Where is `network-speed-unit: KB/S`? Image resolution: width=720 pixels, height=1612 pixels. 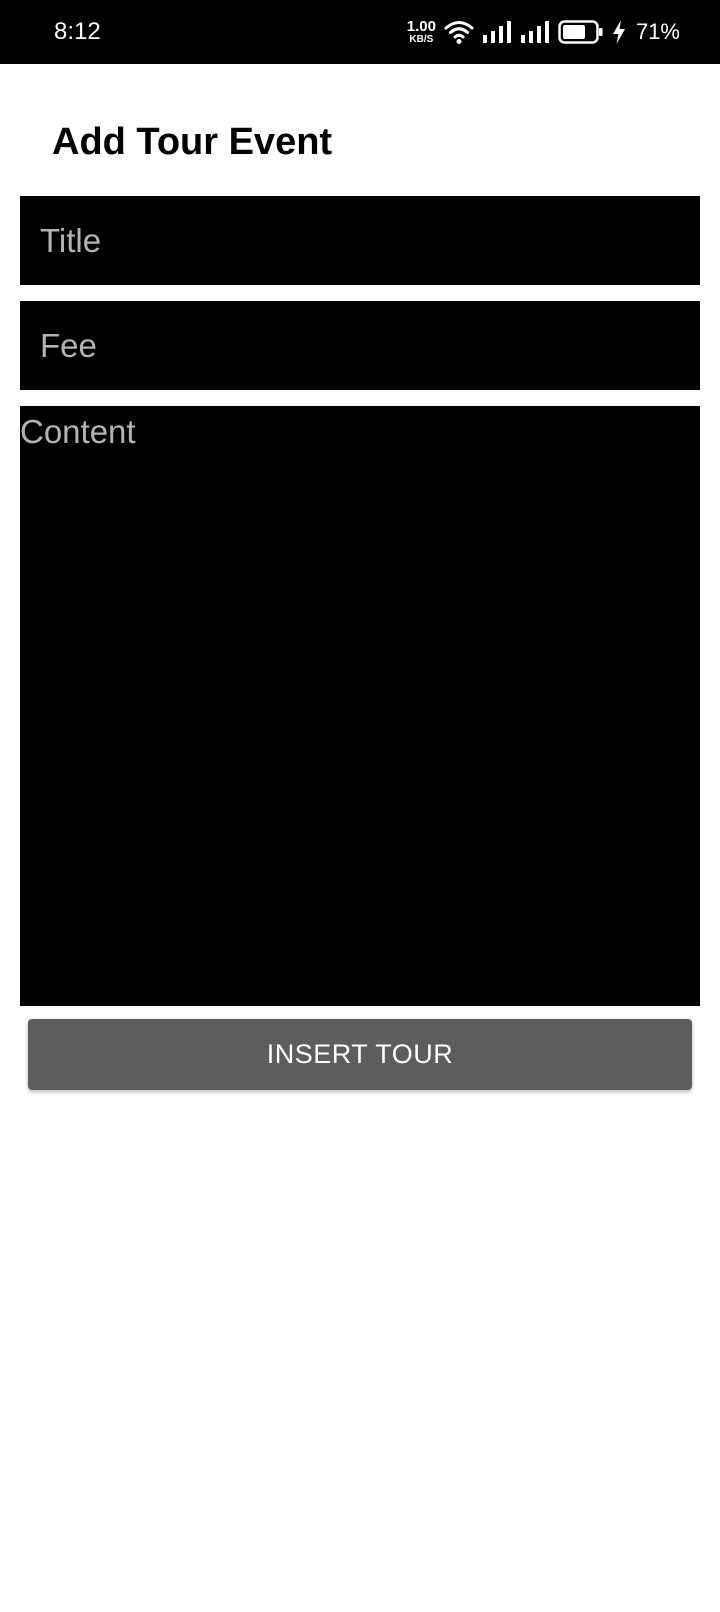 network-speed-unit: KB/S is located at coordinates (421, 39).